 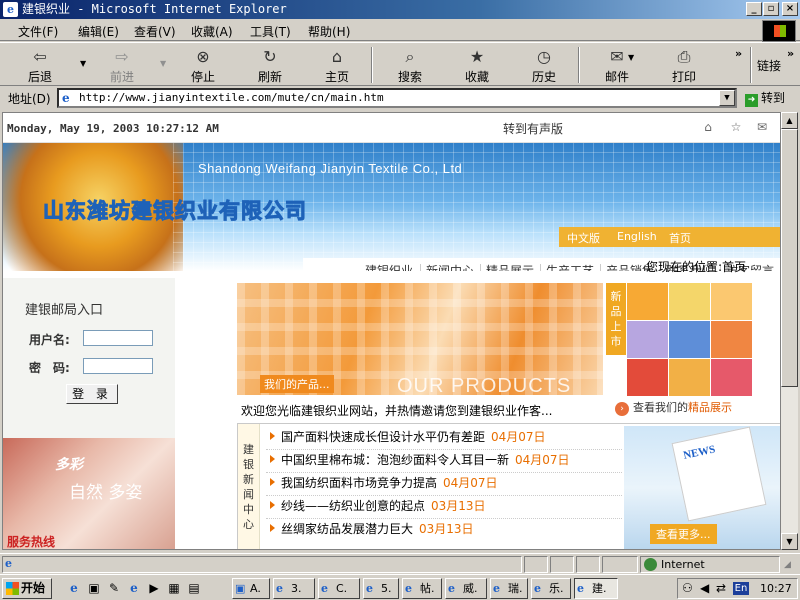 I want to click on taskbar-task: e 3., so click(x=294, y=588).